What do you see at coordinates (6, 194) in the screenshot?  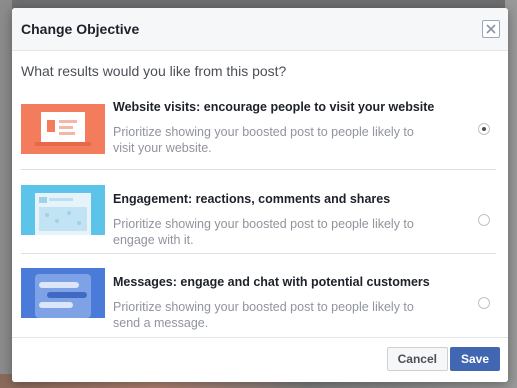 I see `background-page-left` at bounding box center [6, 194].